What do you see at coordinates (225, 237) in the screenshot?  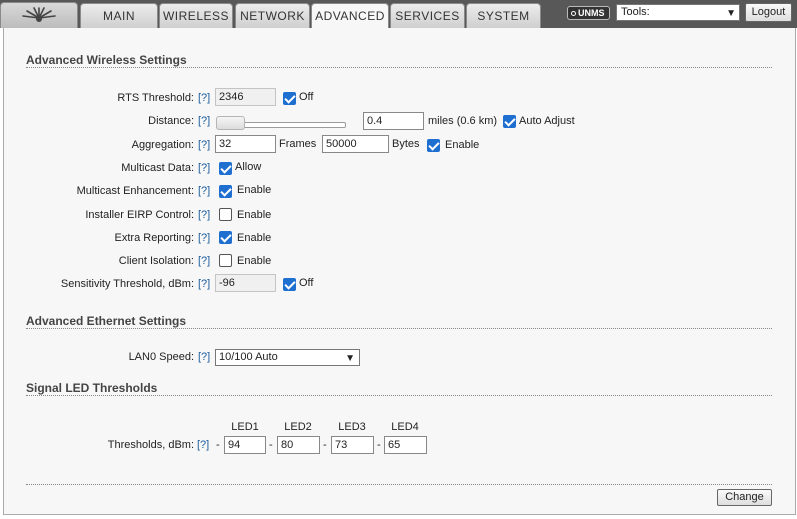 I see `extra-reporting-checkbox` at bounding box center [225, 237].